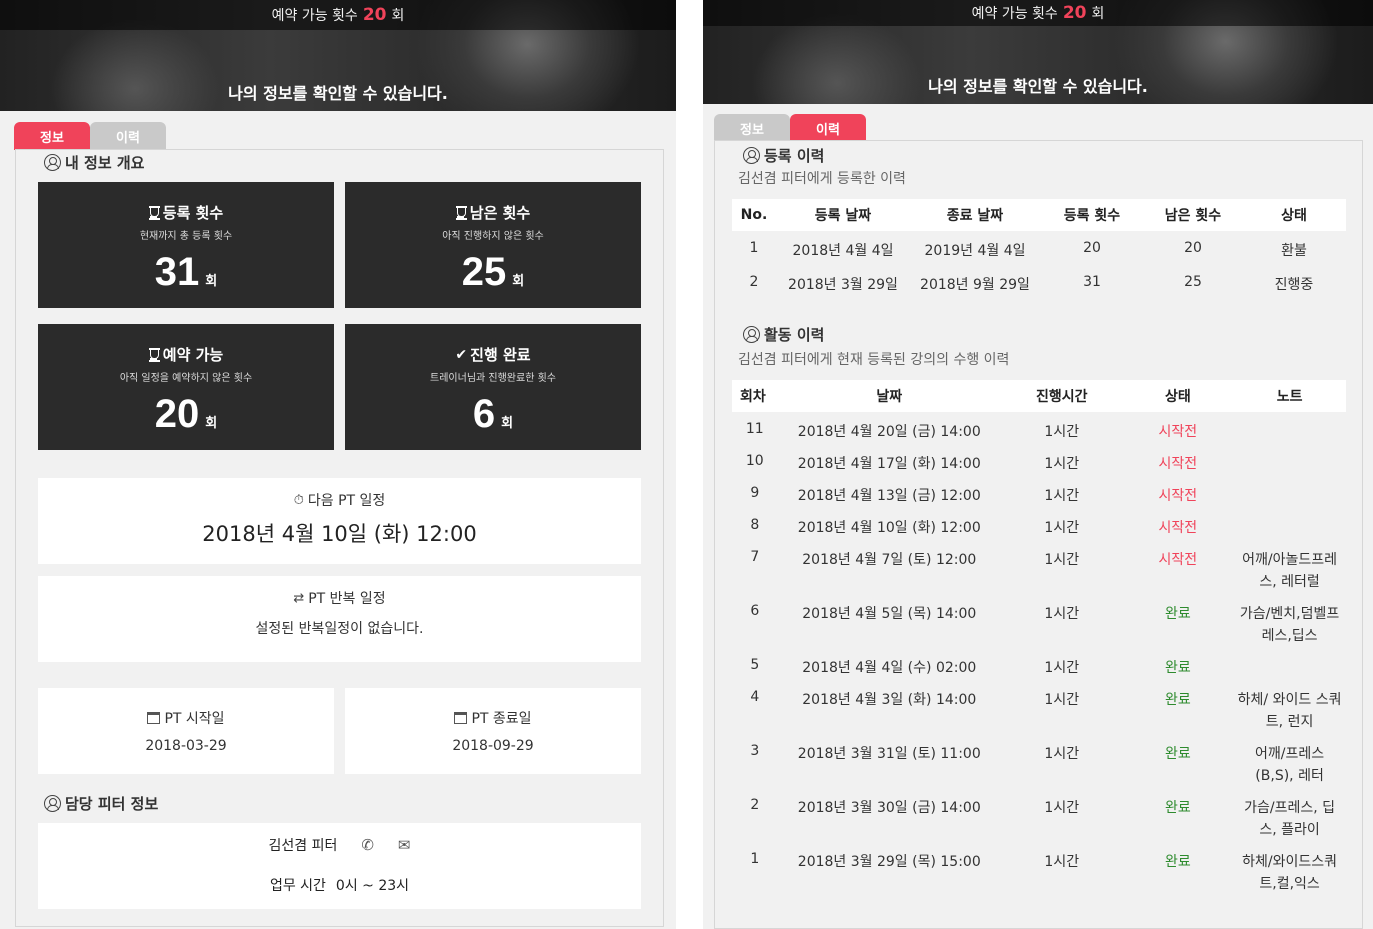 The image size is (1373, 929). Describe the element at coordinates (754, 215) in the screenshot. I see `col-header: No.` at that location.